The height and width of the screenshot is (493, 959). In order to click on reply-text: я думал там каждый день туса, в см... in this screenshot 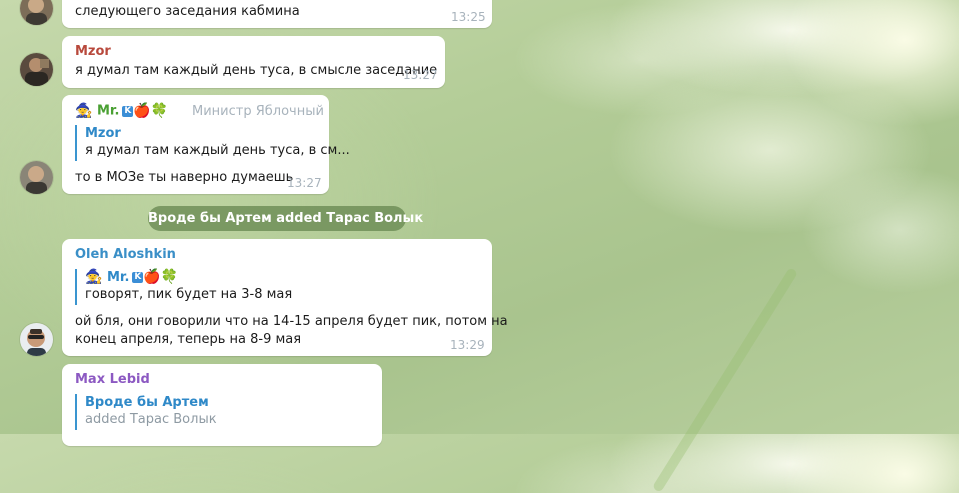, I will do `click(217, 150)`.